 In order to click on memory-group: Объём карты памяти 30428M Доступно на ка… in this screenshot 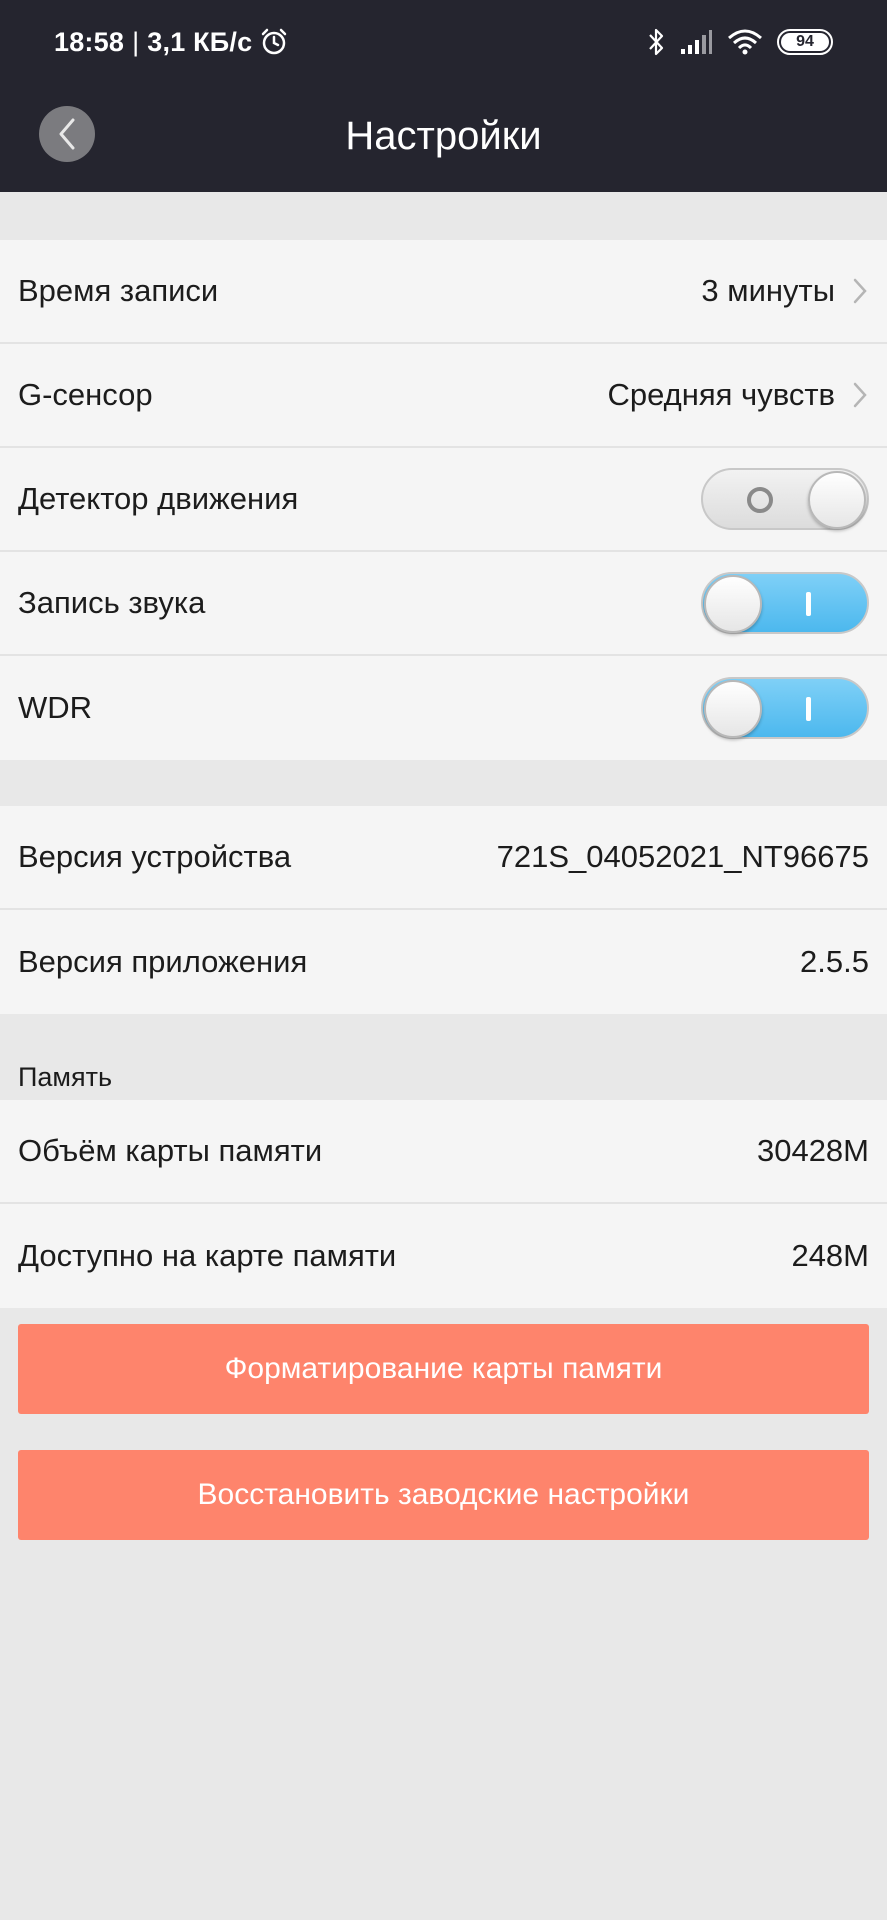, I will do `click(443, 1204)`.